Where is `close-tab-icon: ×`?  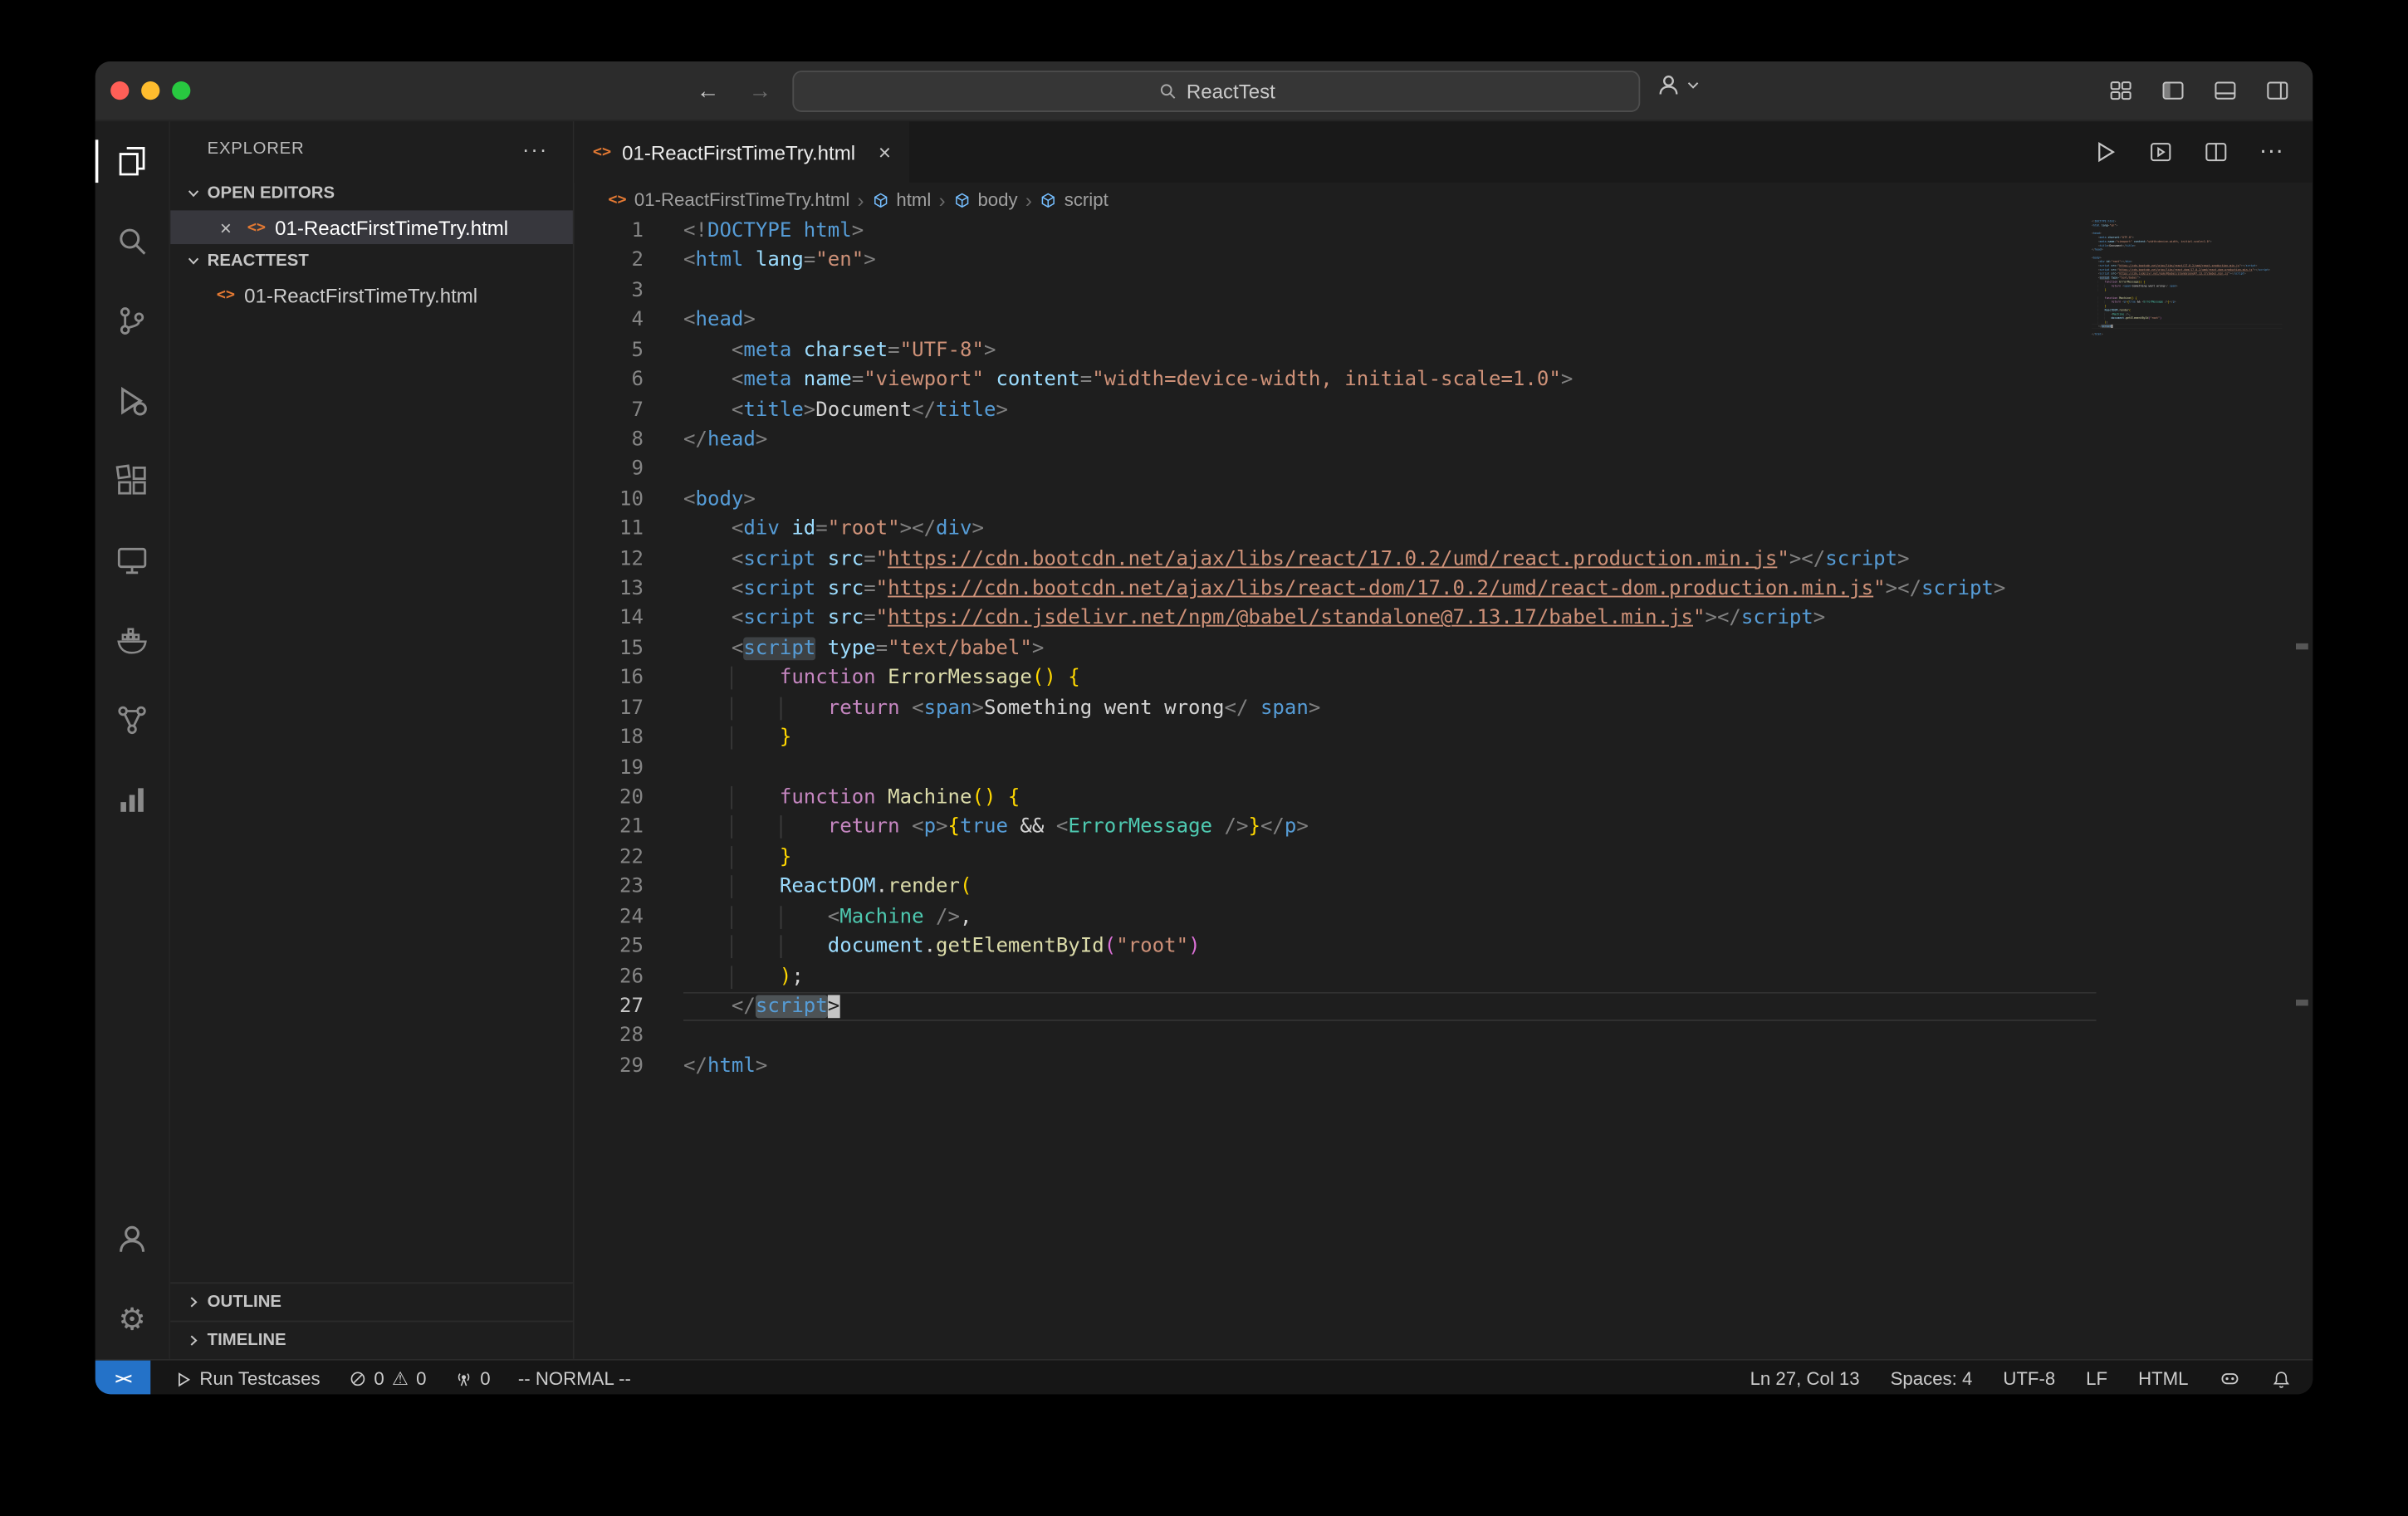
close-tab-icon: × is located at coordinates (884, 151).